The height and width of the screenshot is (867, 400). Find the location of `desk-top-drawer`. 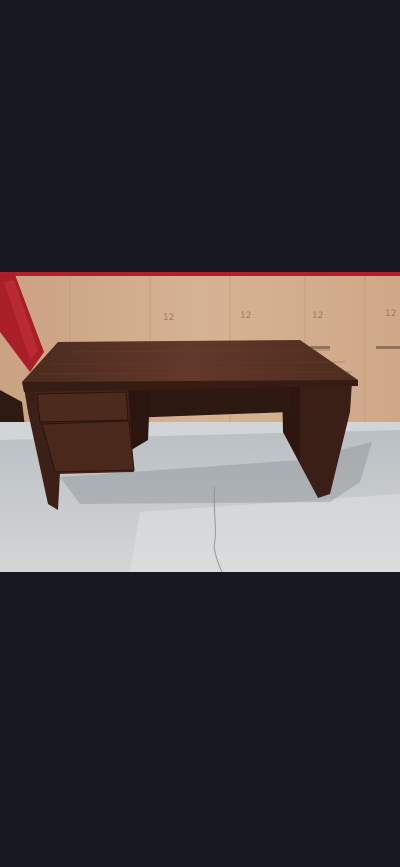

desk-top-drawer is located at coordinates (82, 407).